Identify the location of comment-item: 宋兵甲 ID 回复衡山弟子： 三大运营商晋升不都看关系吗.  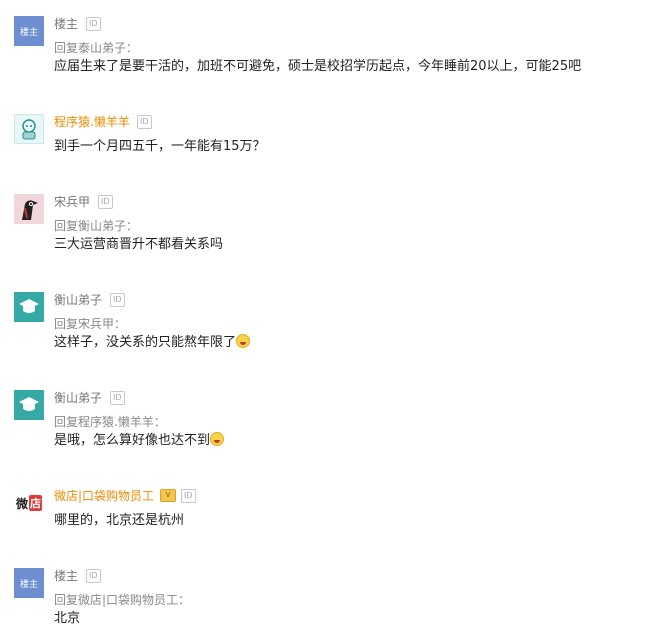
(334, 229).